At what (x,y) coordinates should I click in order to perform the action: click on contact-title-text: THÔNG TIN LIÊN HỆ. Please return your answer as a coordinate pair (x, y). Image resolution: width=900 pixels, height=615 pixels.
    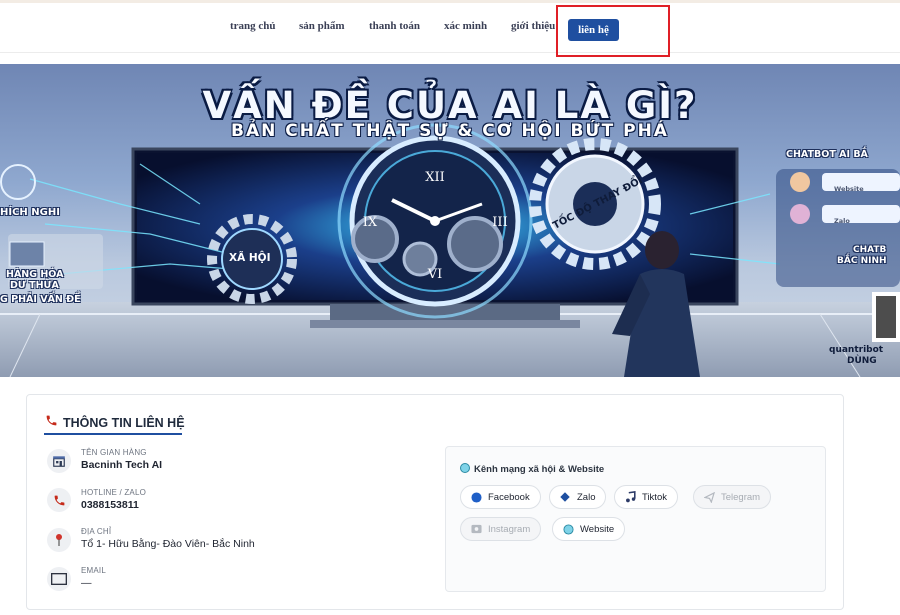
    Looking at the image, I should click on (124, 423).